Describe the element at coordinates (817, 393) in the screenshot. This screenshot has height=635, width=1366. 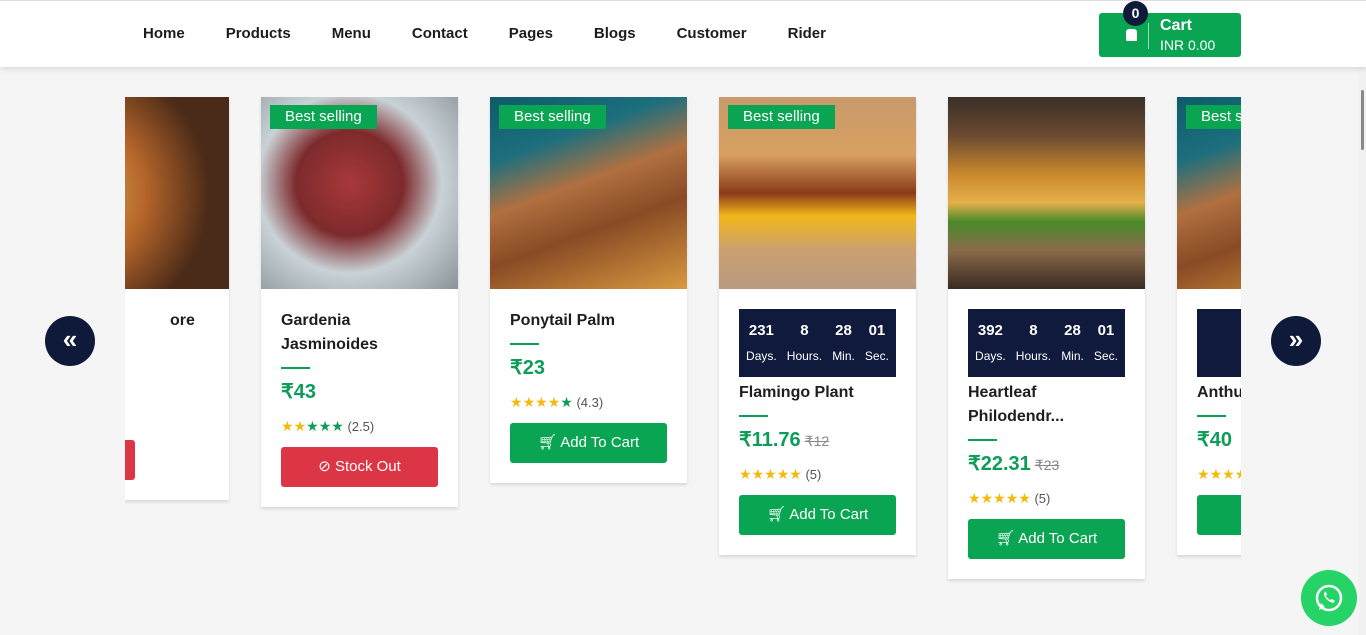
I see `product-name: Flamingo Plant` at that location.